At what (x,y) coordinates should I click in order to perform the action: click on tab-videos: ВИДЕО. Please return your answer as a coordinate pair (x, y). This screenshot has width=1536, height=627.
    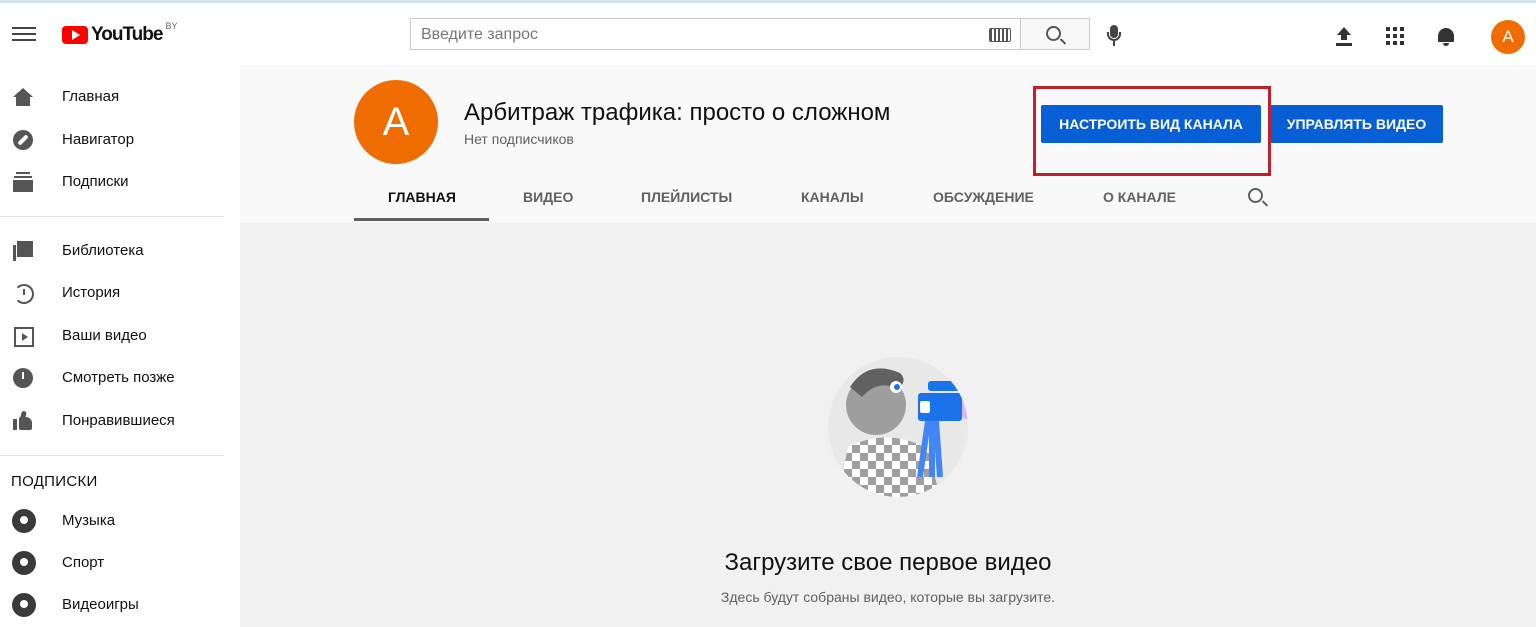
    Looking at the image, I should click on (548, 197).